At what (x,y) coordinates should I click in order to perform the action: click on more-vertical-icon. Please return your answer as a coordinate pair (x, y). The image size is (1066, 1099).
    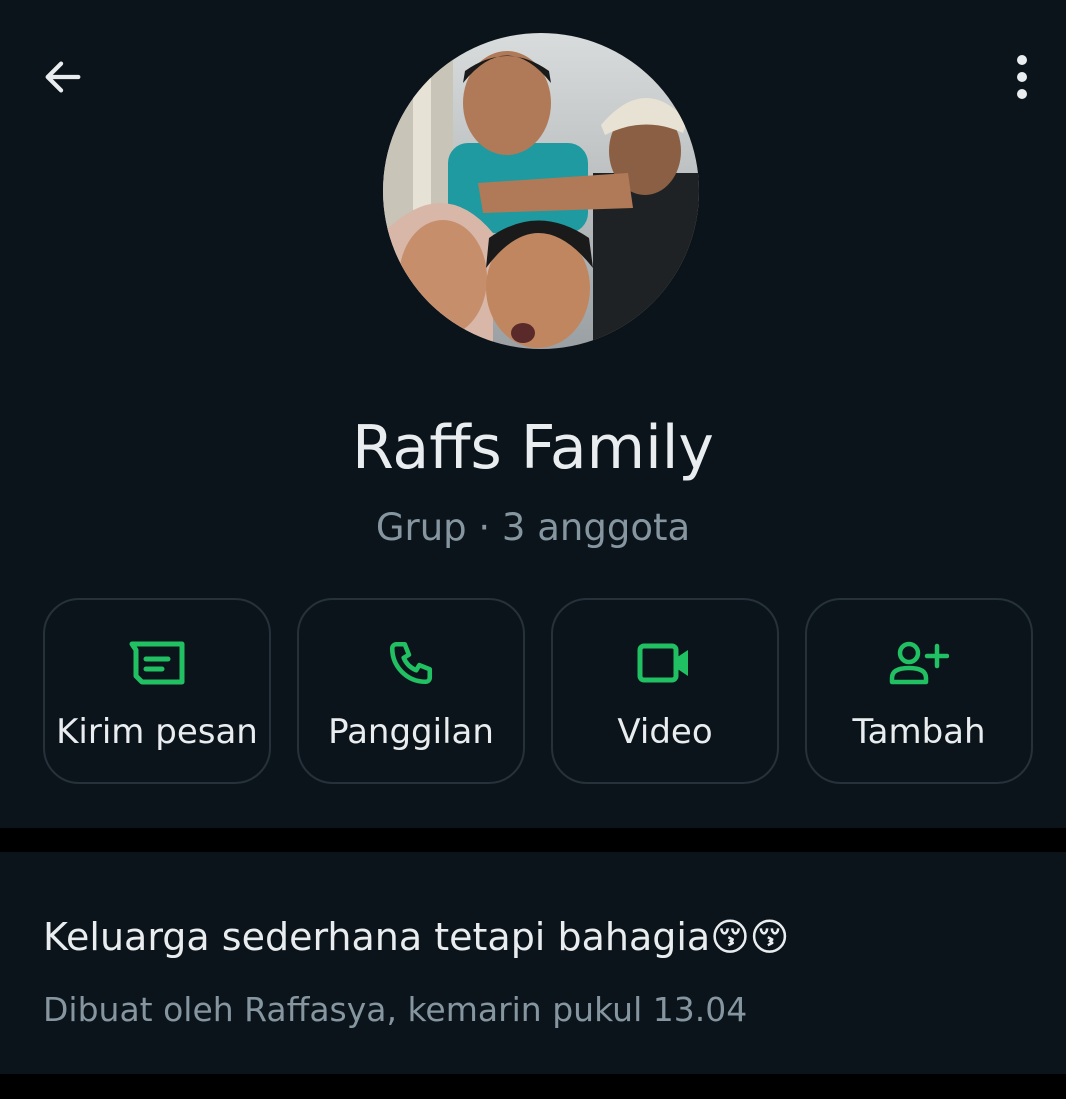
    Looking at the image, I should click on (1022, 77).